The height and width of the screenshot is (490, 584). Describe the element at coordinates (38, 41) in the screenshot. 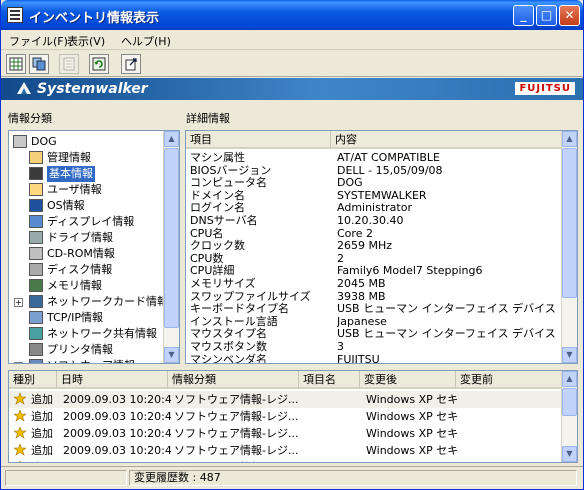

I see `menu-file: ファイル(F)` at that location.